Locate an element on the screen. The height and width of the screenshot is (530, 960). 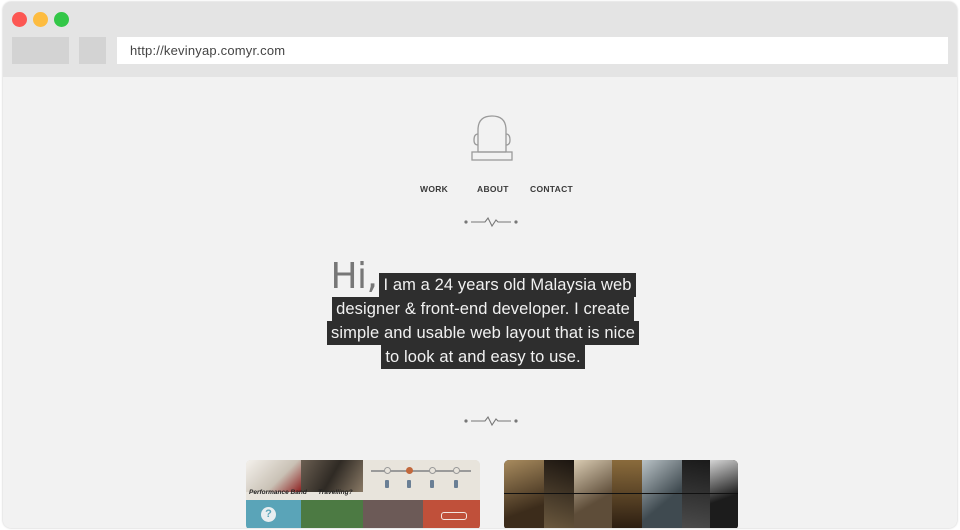
minimize-window-button is located at coordinates (40, 19).